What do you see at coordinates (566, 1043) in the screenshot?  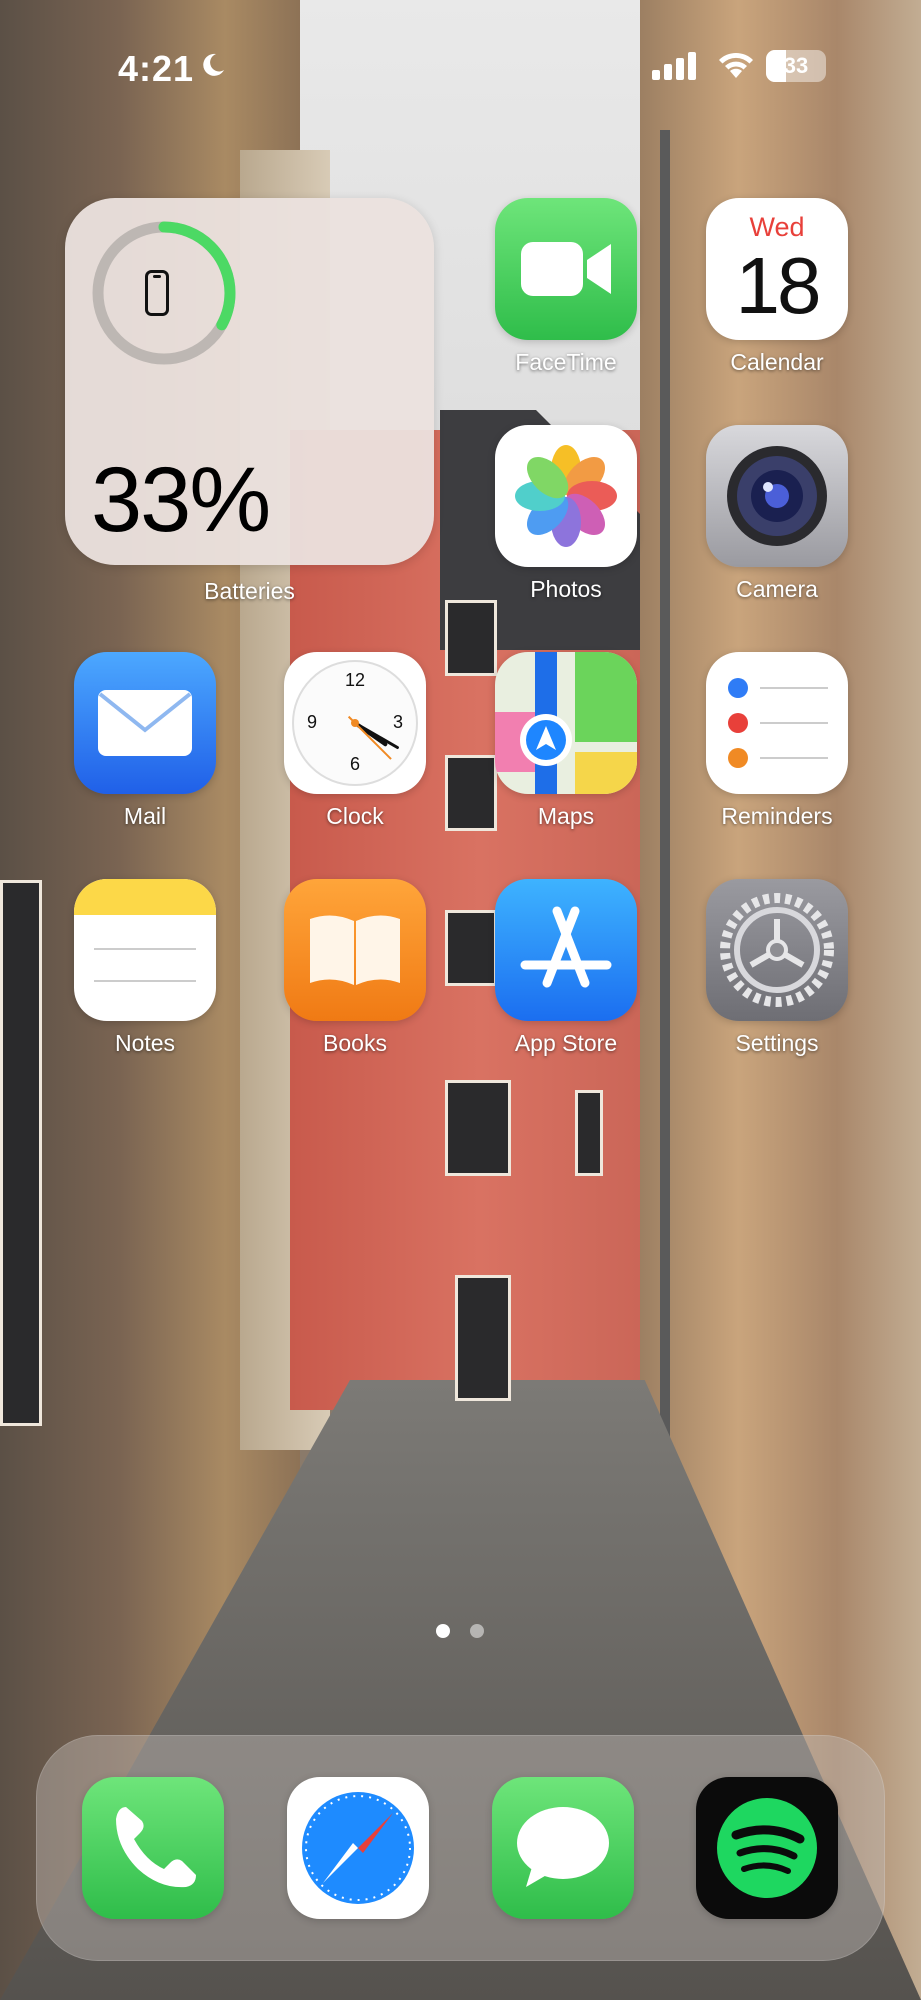 I see `app-label: App Store` at bounding box center [566, 1043].